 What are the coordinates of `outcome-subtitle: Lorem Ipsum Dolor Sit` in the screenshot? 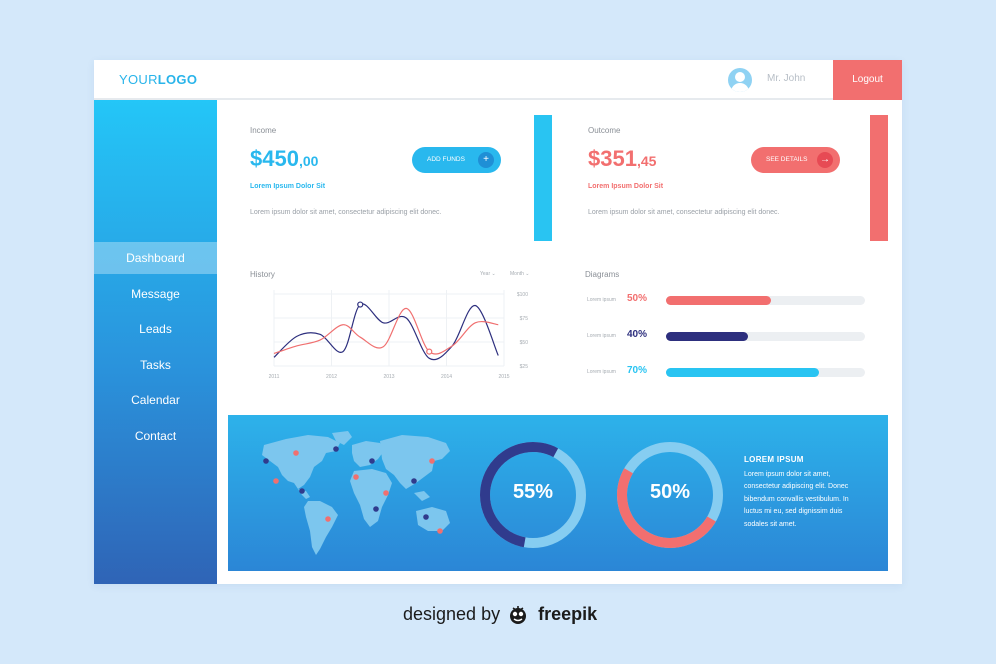 It's located at (626, 186).